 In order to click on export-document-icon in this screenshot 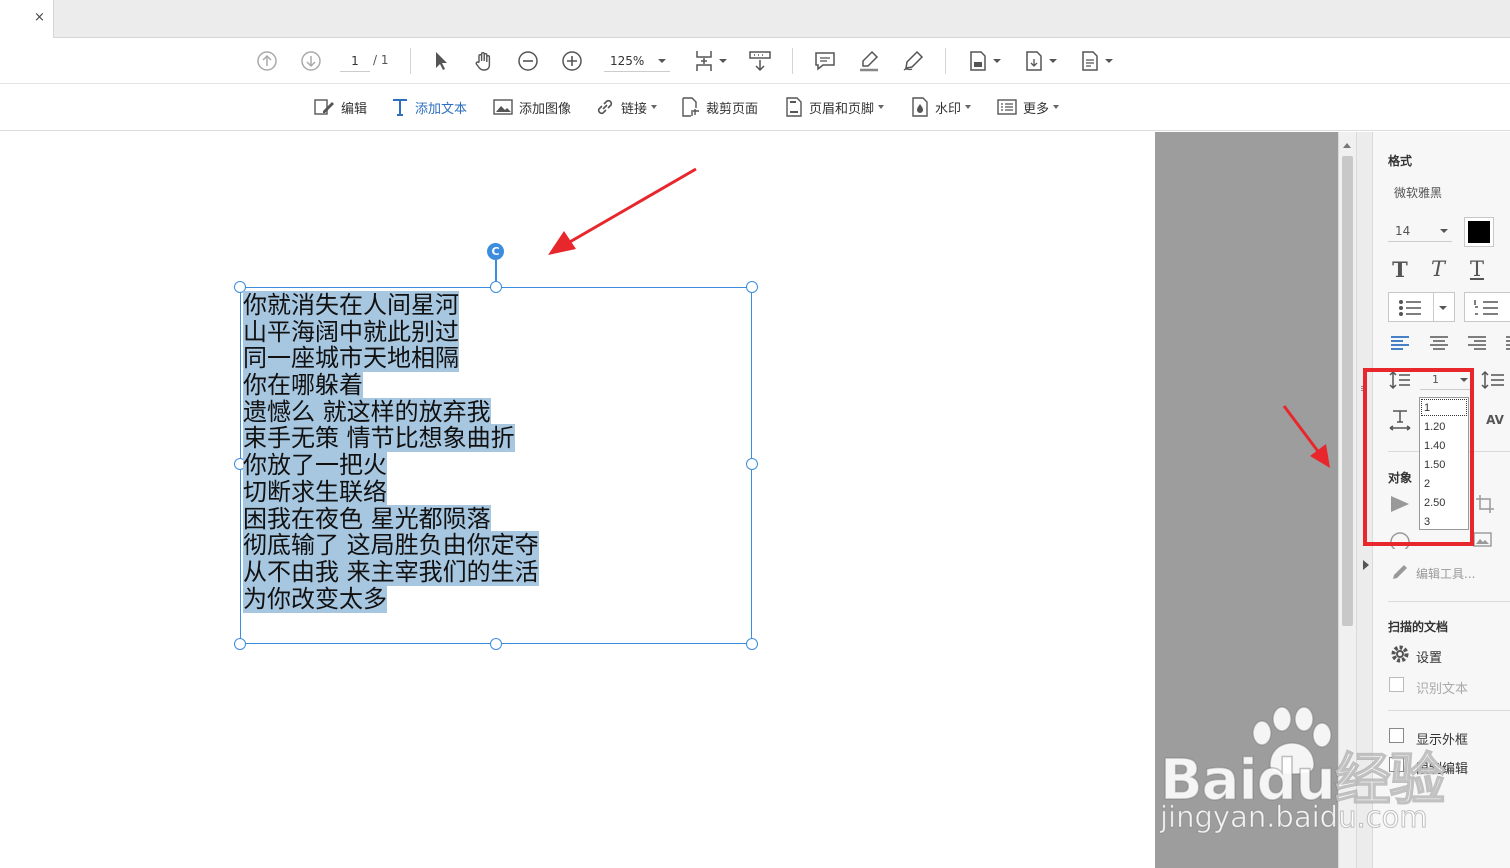, I will do `click(1034, 61)`.